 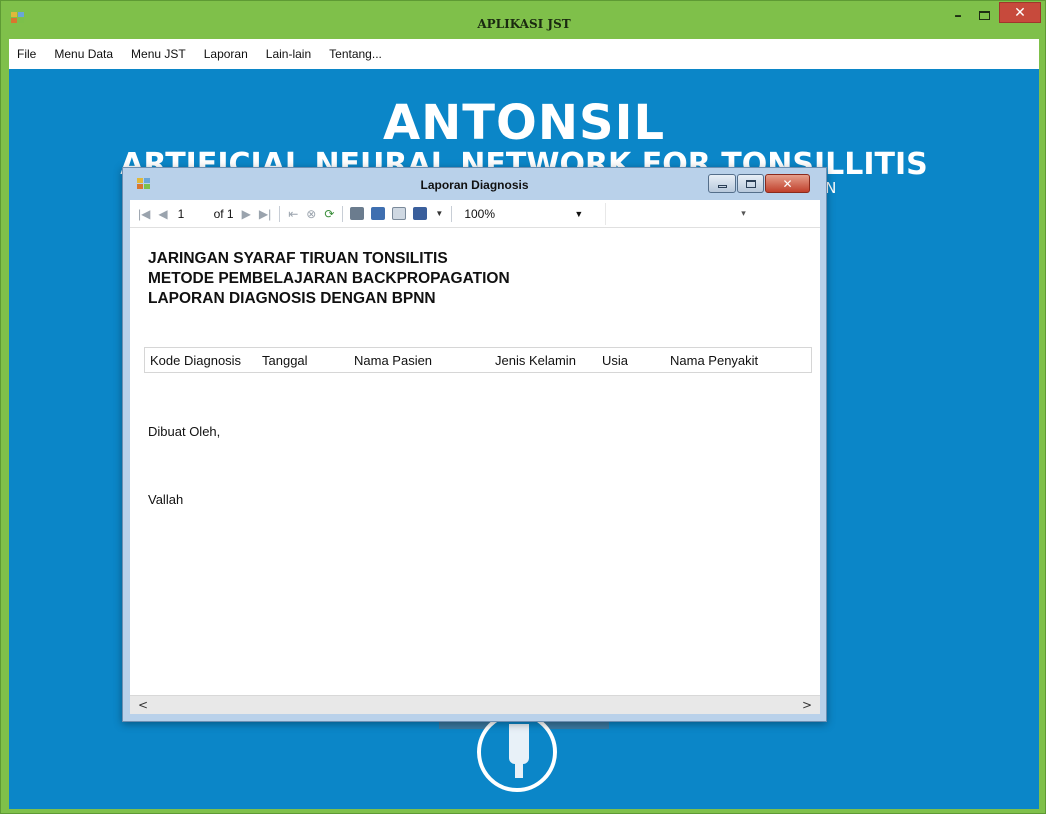 I want to click on previous-page-icon: ◀, so click(x=162, y=214).